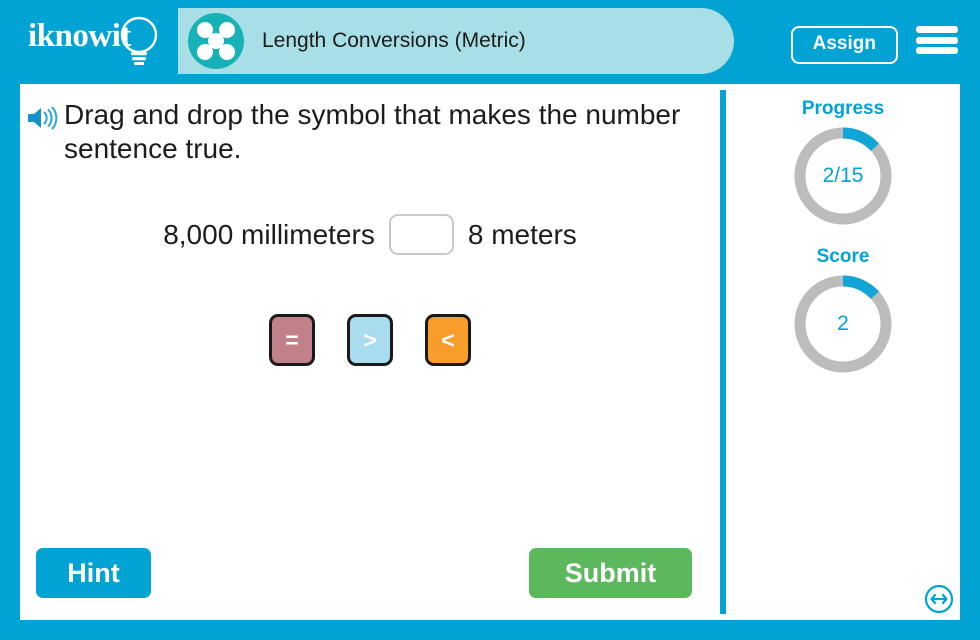 The image size is (980, 640). I want to click on submit-button: Submit, so click(610, 573).